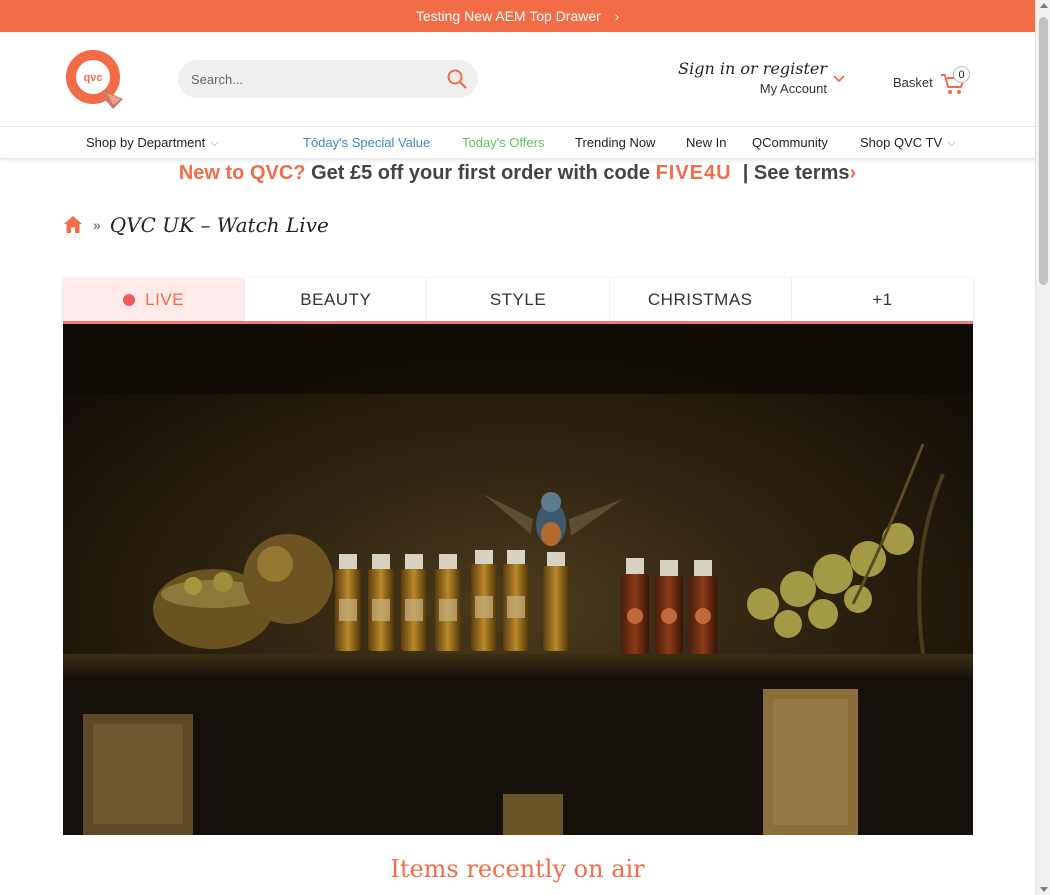 The width and height of the screenshot is (1050, 895). Describe the element at coordinates (1044, 889) in the screenshot. I see `scroll-down-icon` at that location.